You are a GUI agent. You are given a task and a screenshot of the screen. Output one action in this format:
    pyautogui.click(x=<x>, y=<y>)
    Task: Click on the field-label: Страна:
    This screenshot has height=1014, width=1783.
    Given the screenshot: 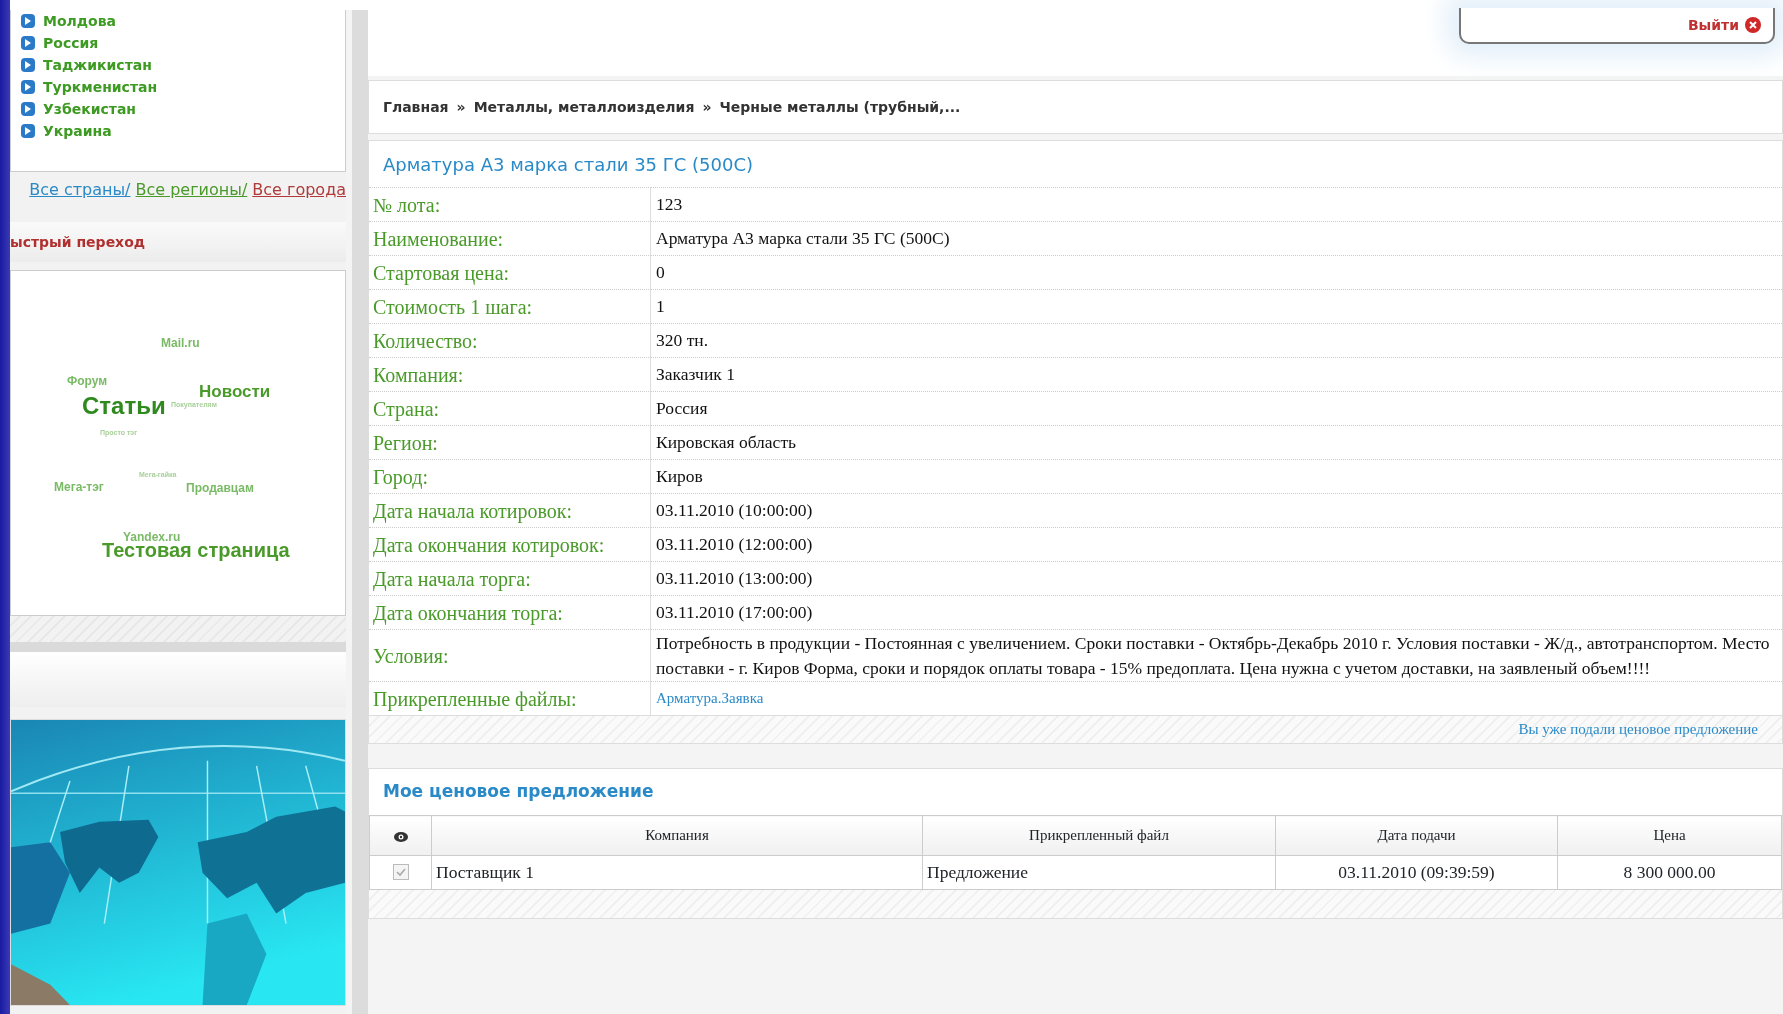 What is the action you would take?
    pyautogui.click(x=406, y=409)
    